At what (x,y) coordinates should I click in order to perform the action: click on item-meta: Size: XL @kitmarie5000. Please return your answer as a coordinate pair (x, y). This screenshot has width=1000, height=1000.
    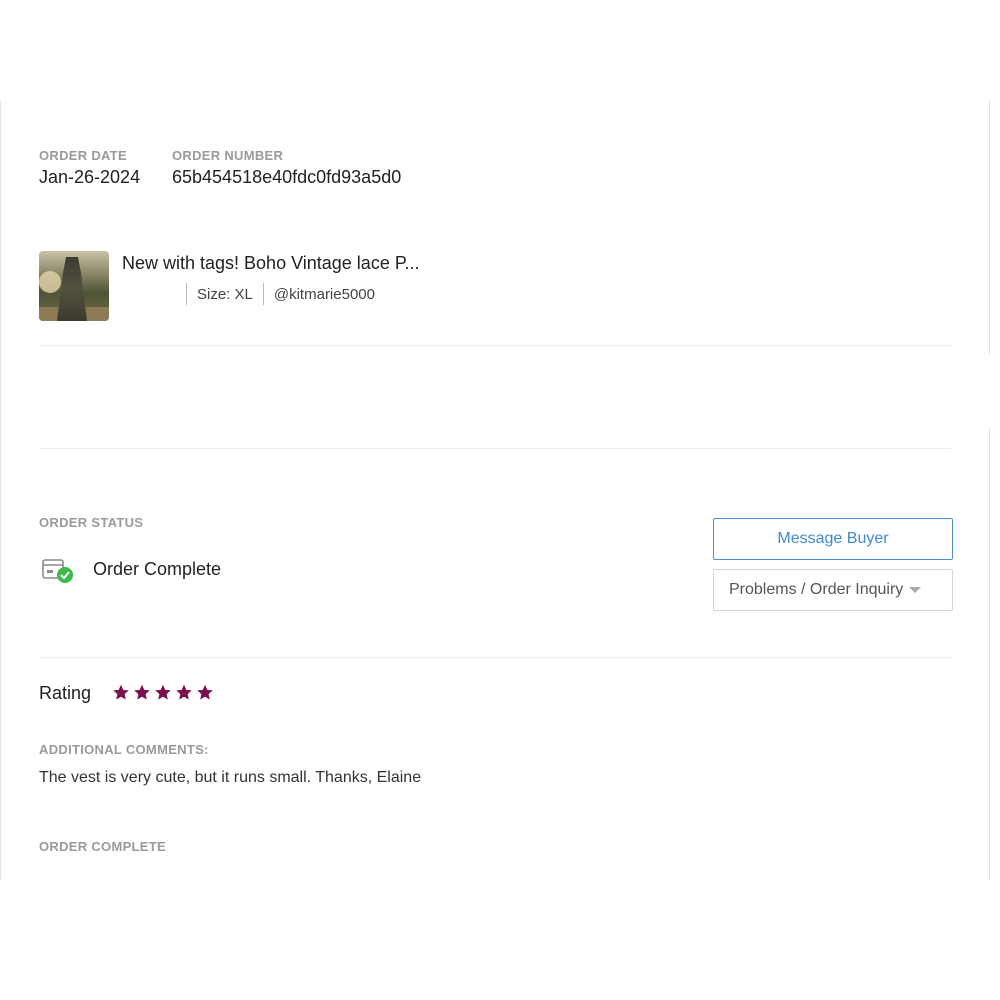
    Looking at the image, I should click on (285, 294).